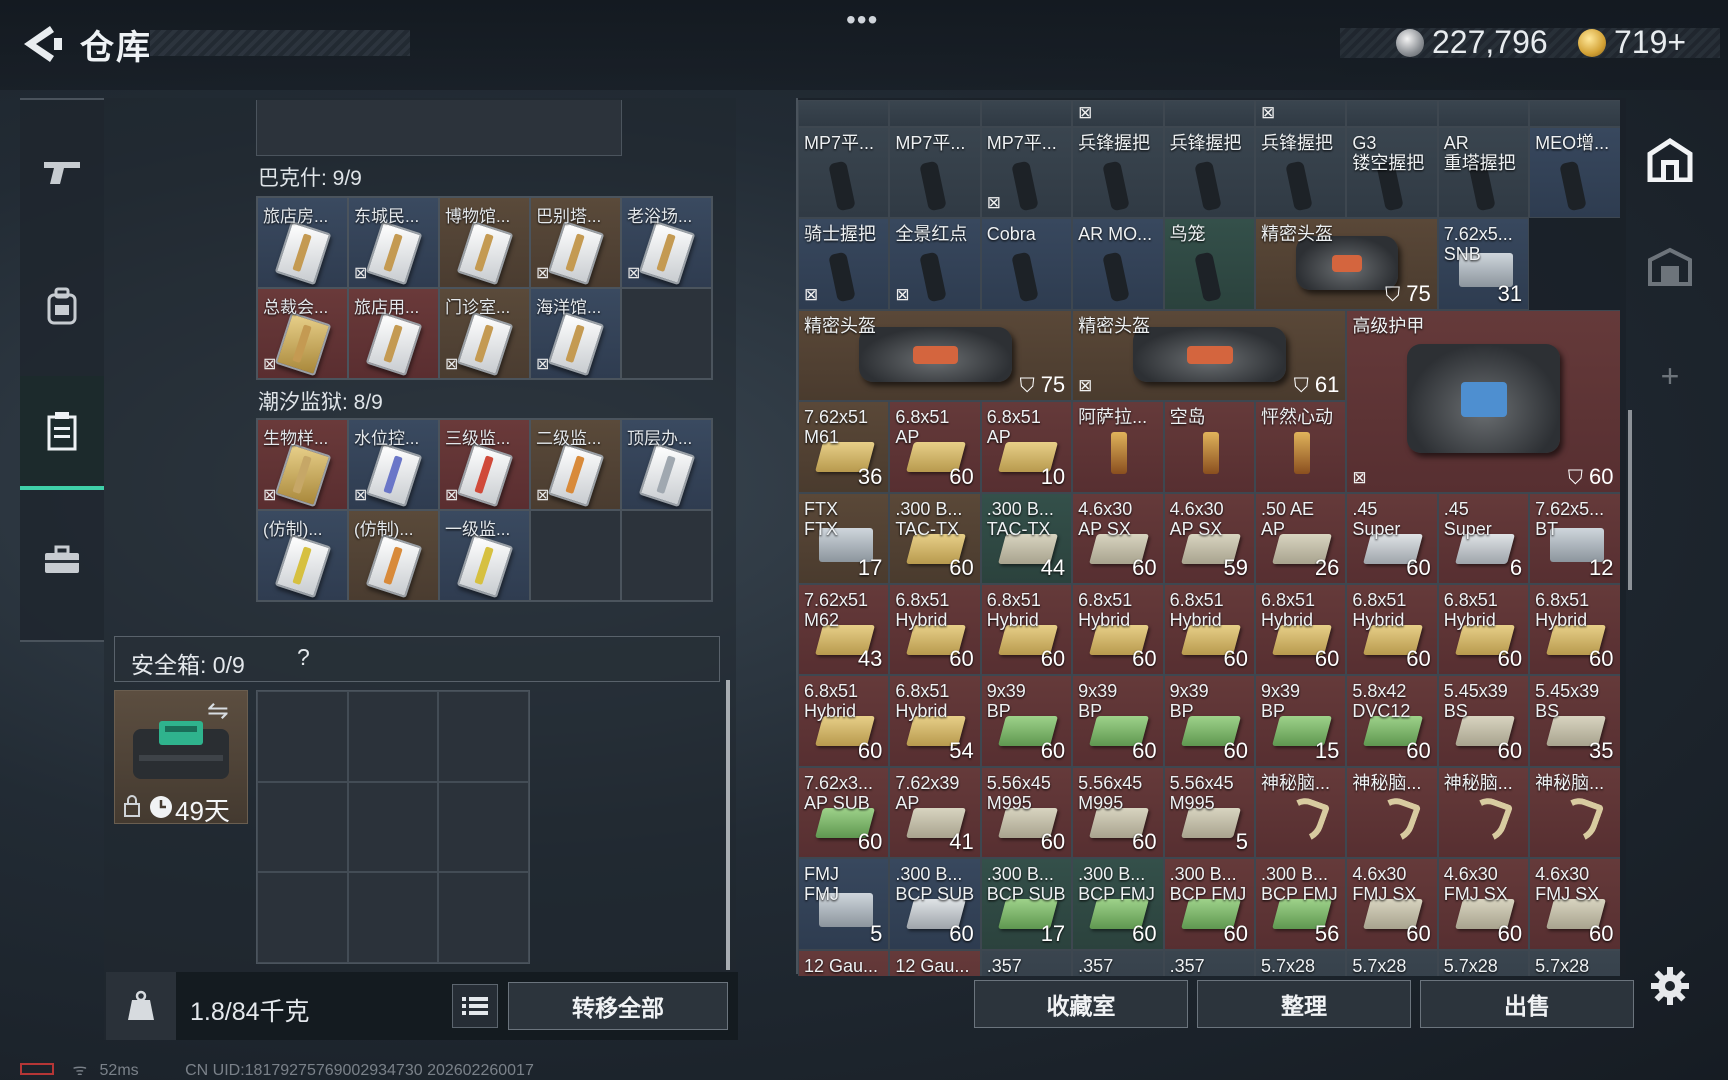 This screenshot has height=1080, width=1728. What do you see at coordinates (935, 812) in the screenshot?
I see `warehouse-item: 7.62x39 AP 41` at bounding box center [935, 812].